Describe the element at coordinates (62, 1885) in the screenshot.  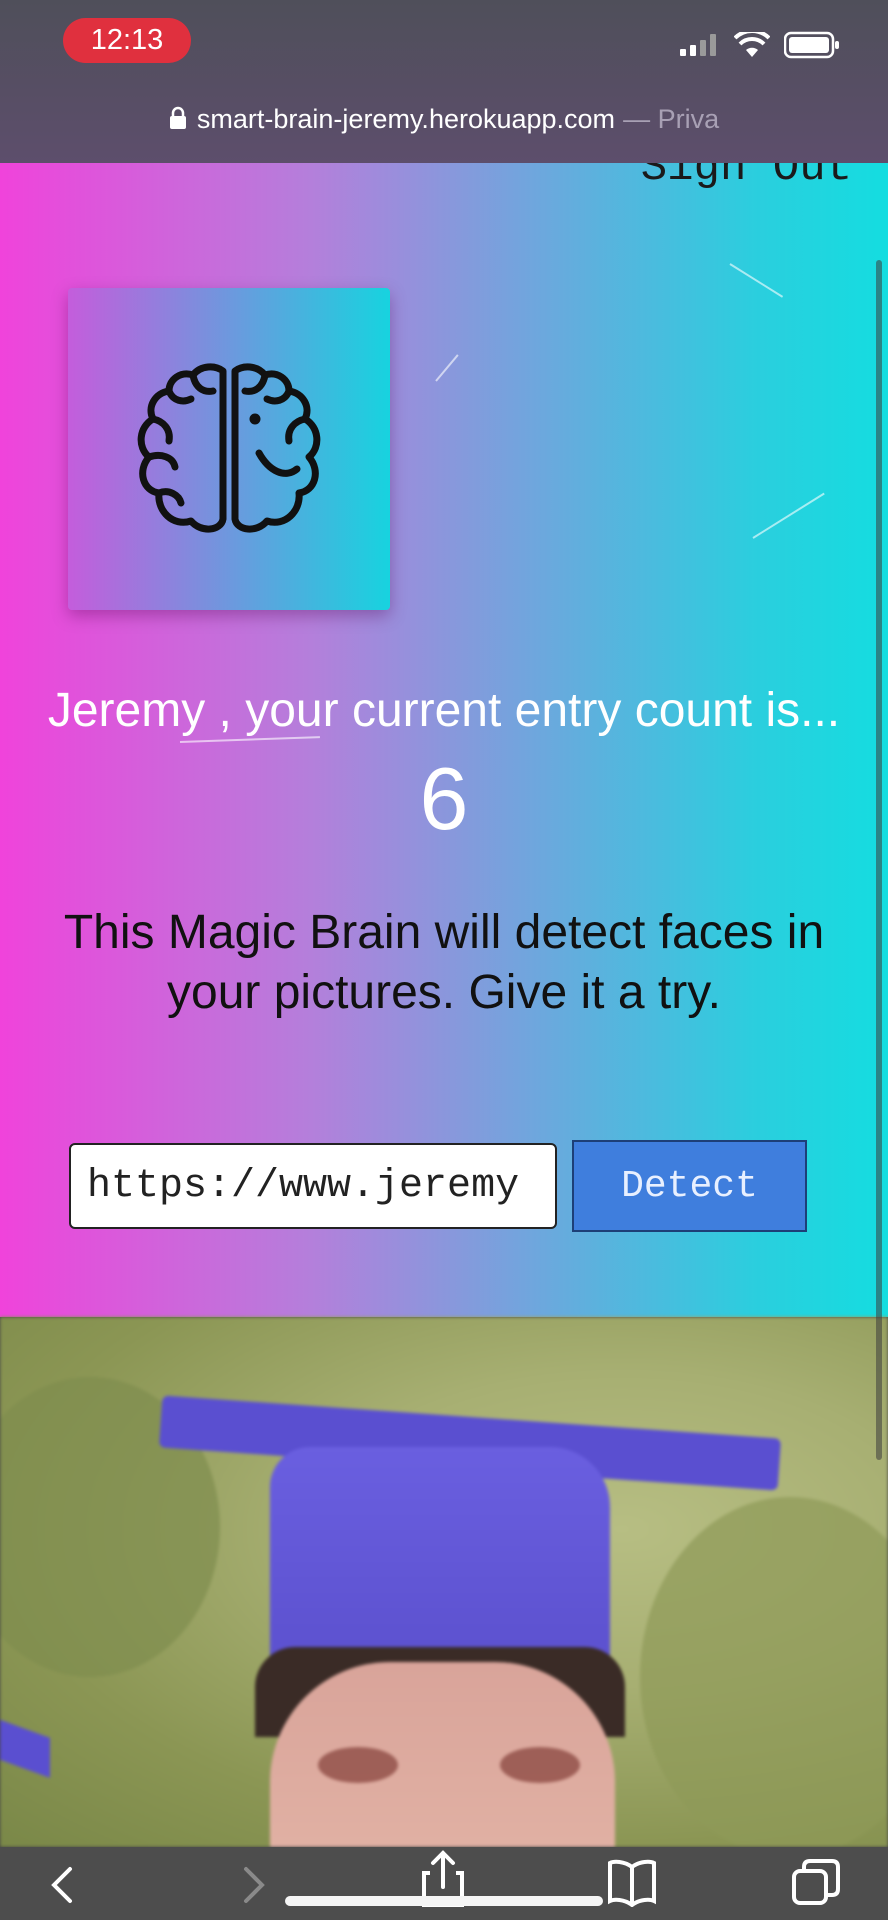
I see `back-icon` at that location.